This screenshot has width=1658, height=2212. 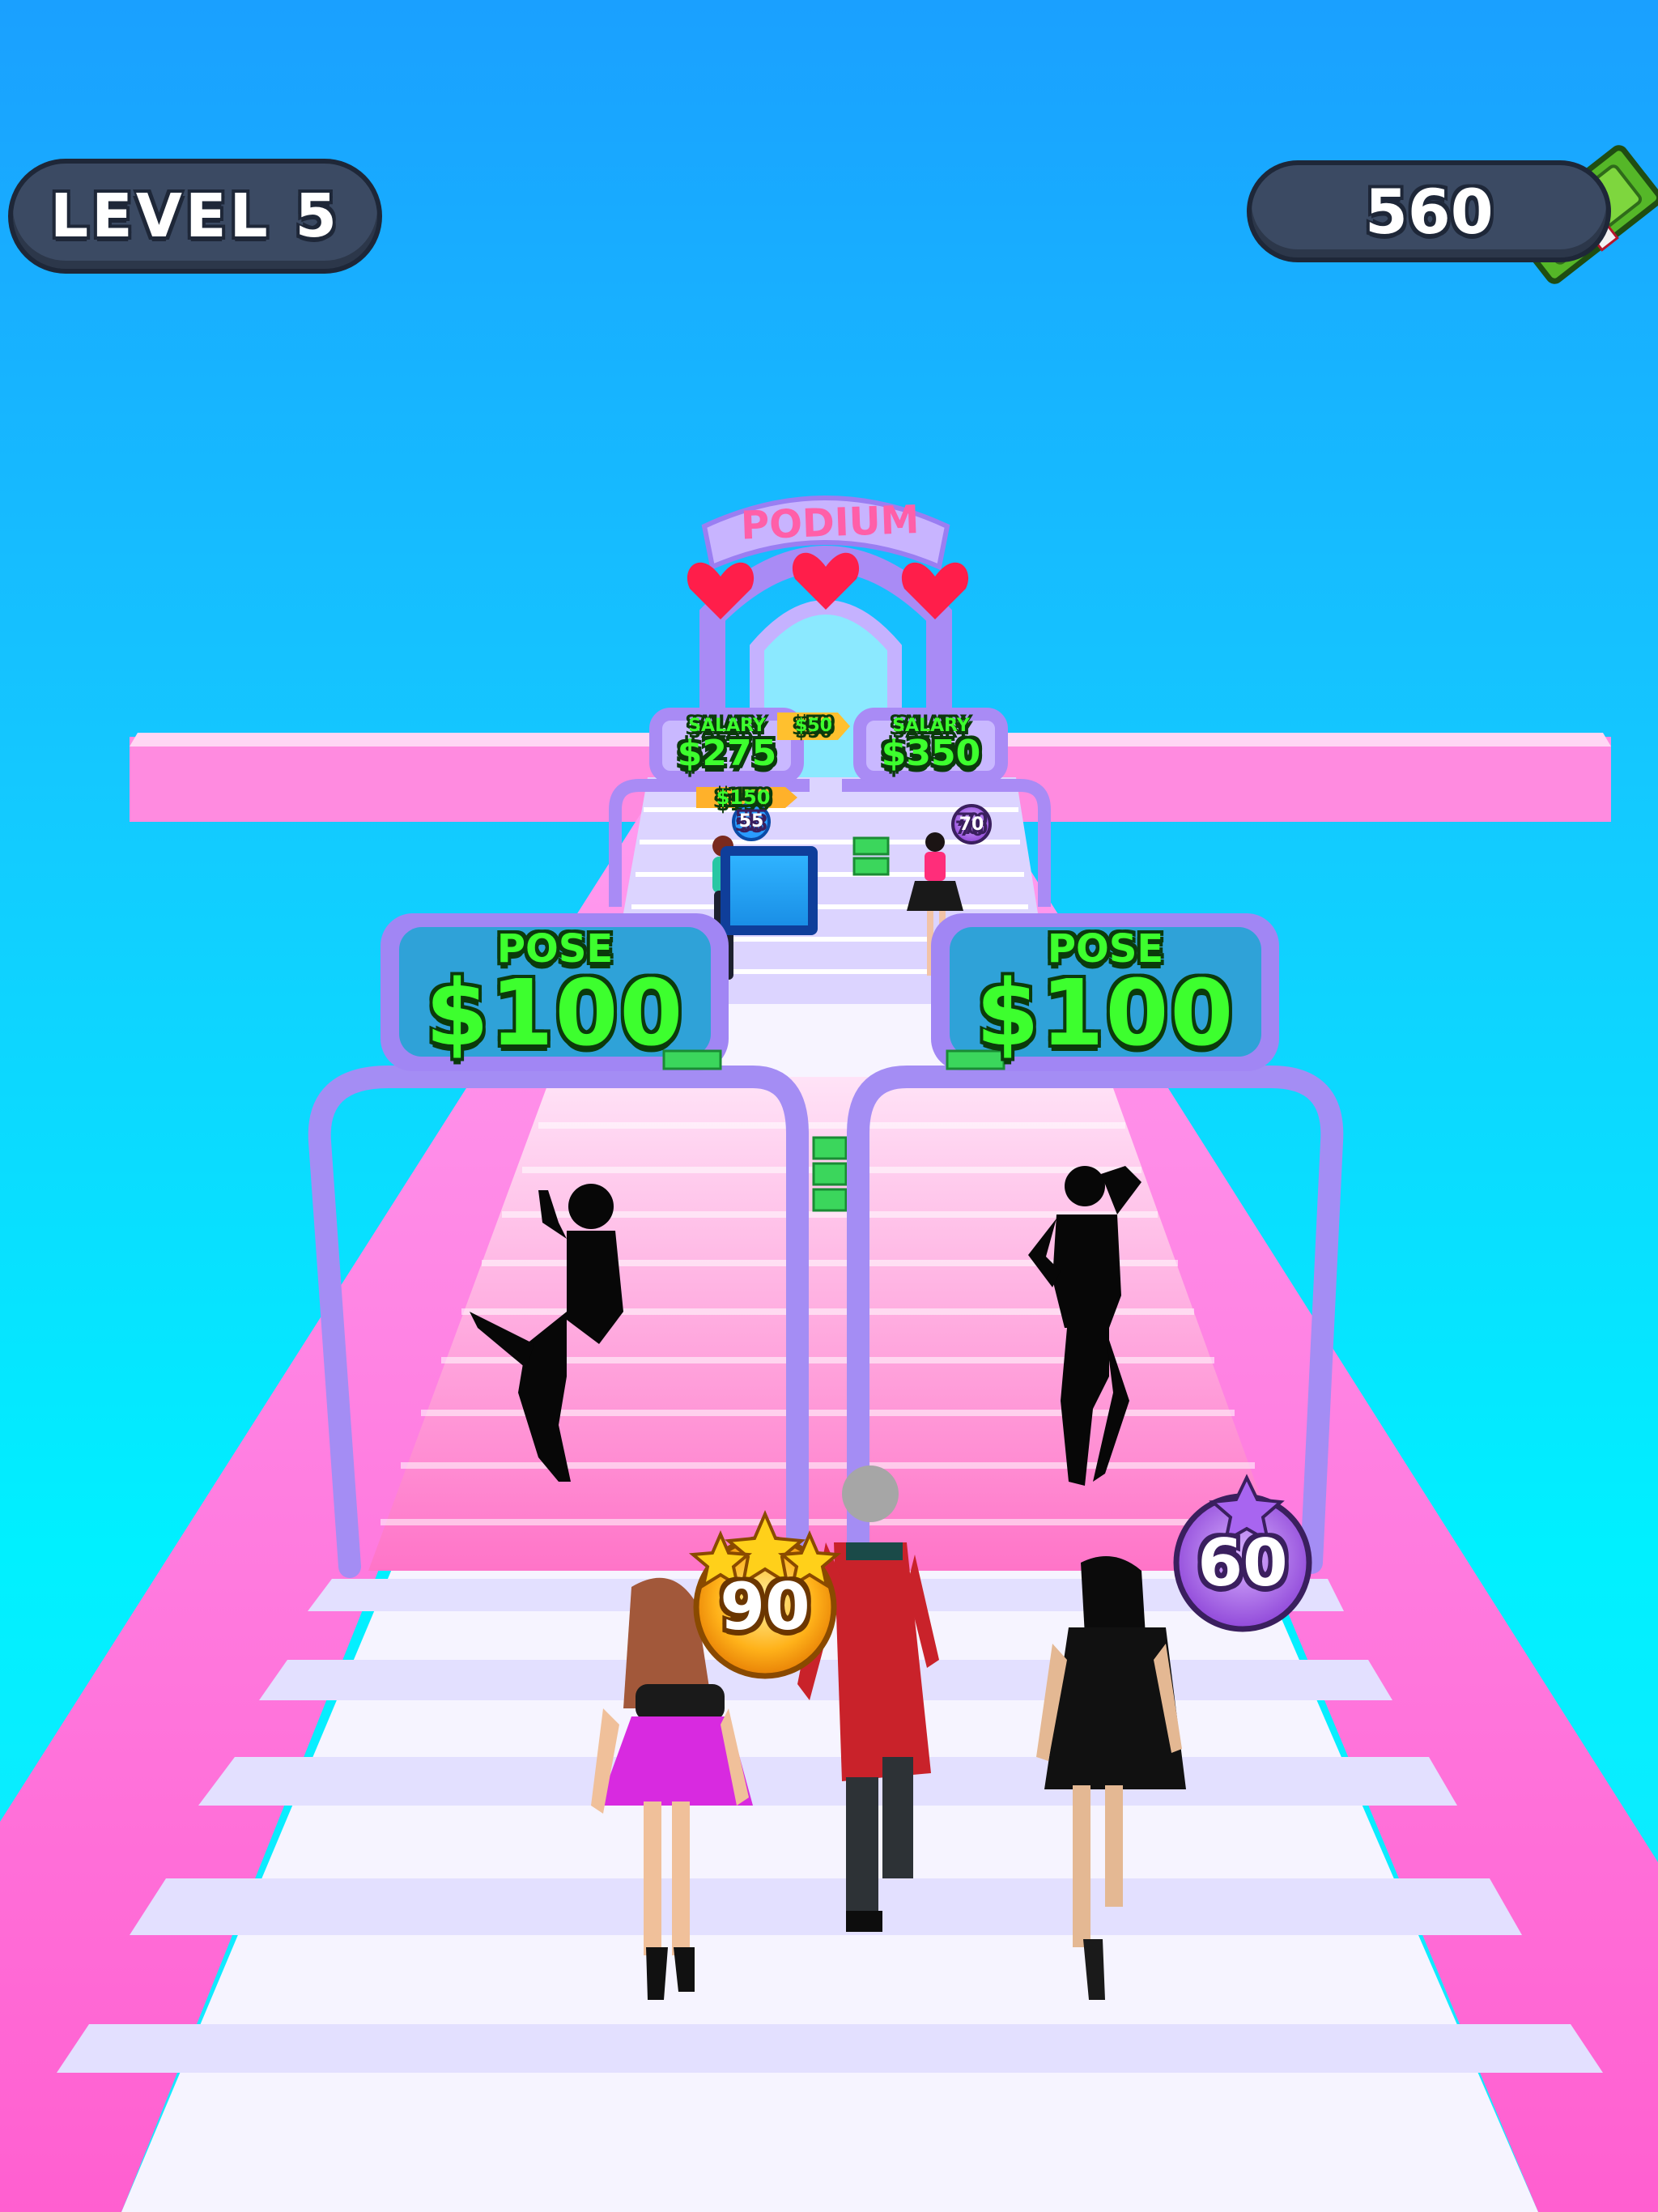 What do you see at coordinates (769, 891) in the screenshot?
I see `far-tv-screen` at bounding box center [769, 891].